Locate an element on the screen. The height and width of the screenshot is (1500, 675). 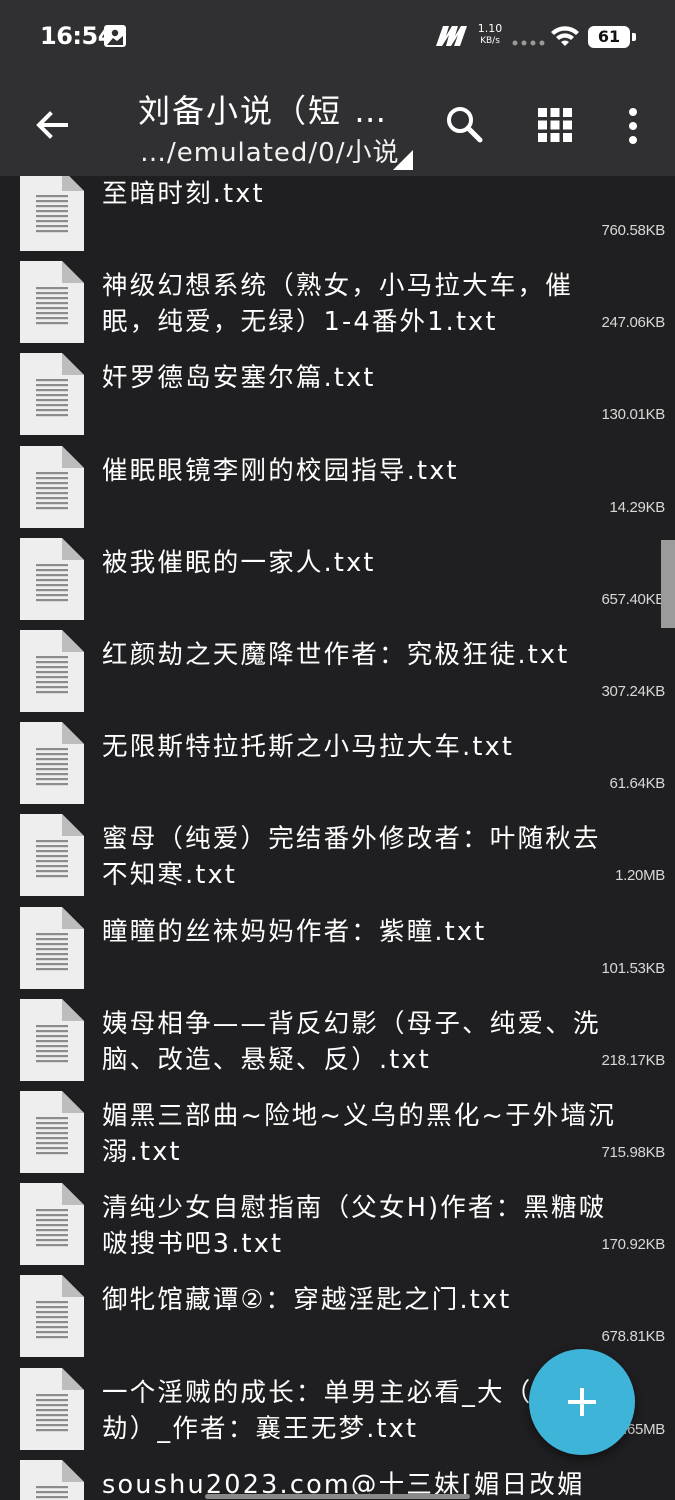
file-row: 被我催眠的一家人.txt 657.40KB is located at coordinates (337, 581).